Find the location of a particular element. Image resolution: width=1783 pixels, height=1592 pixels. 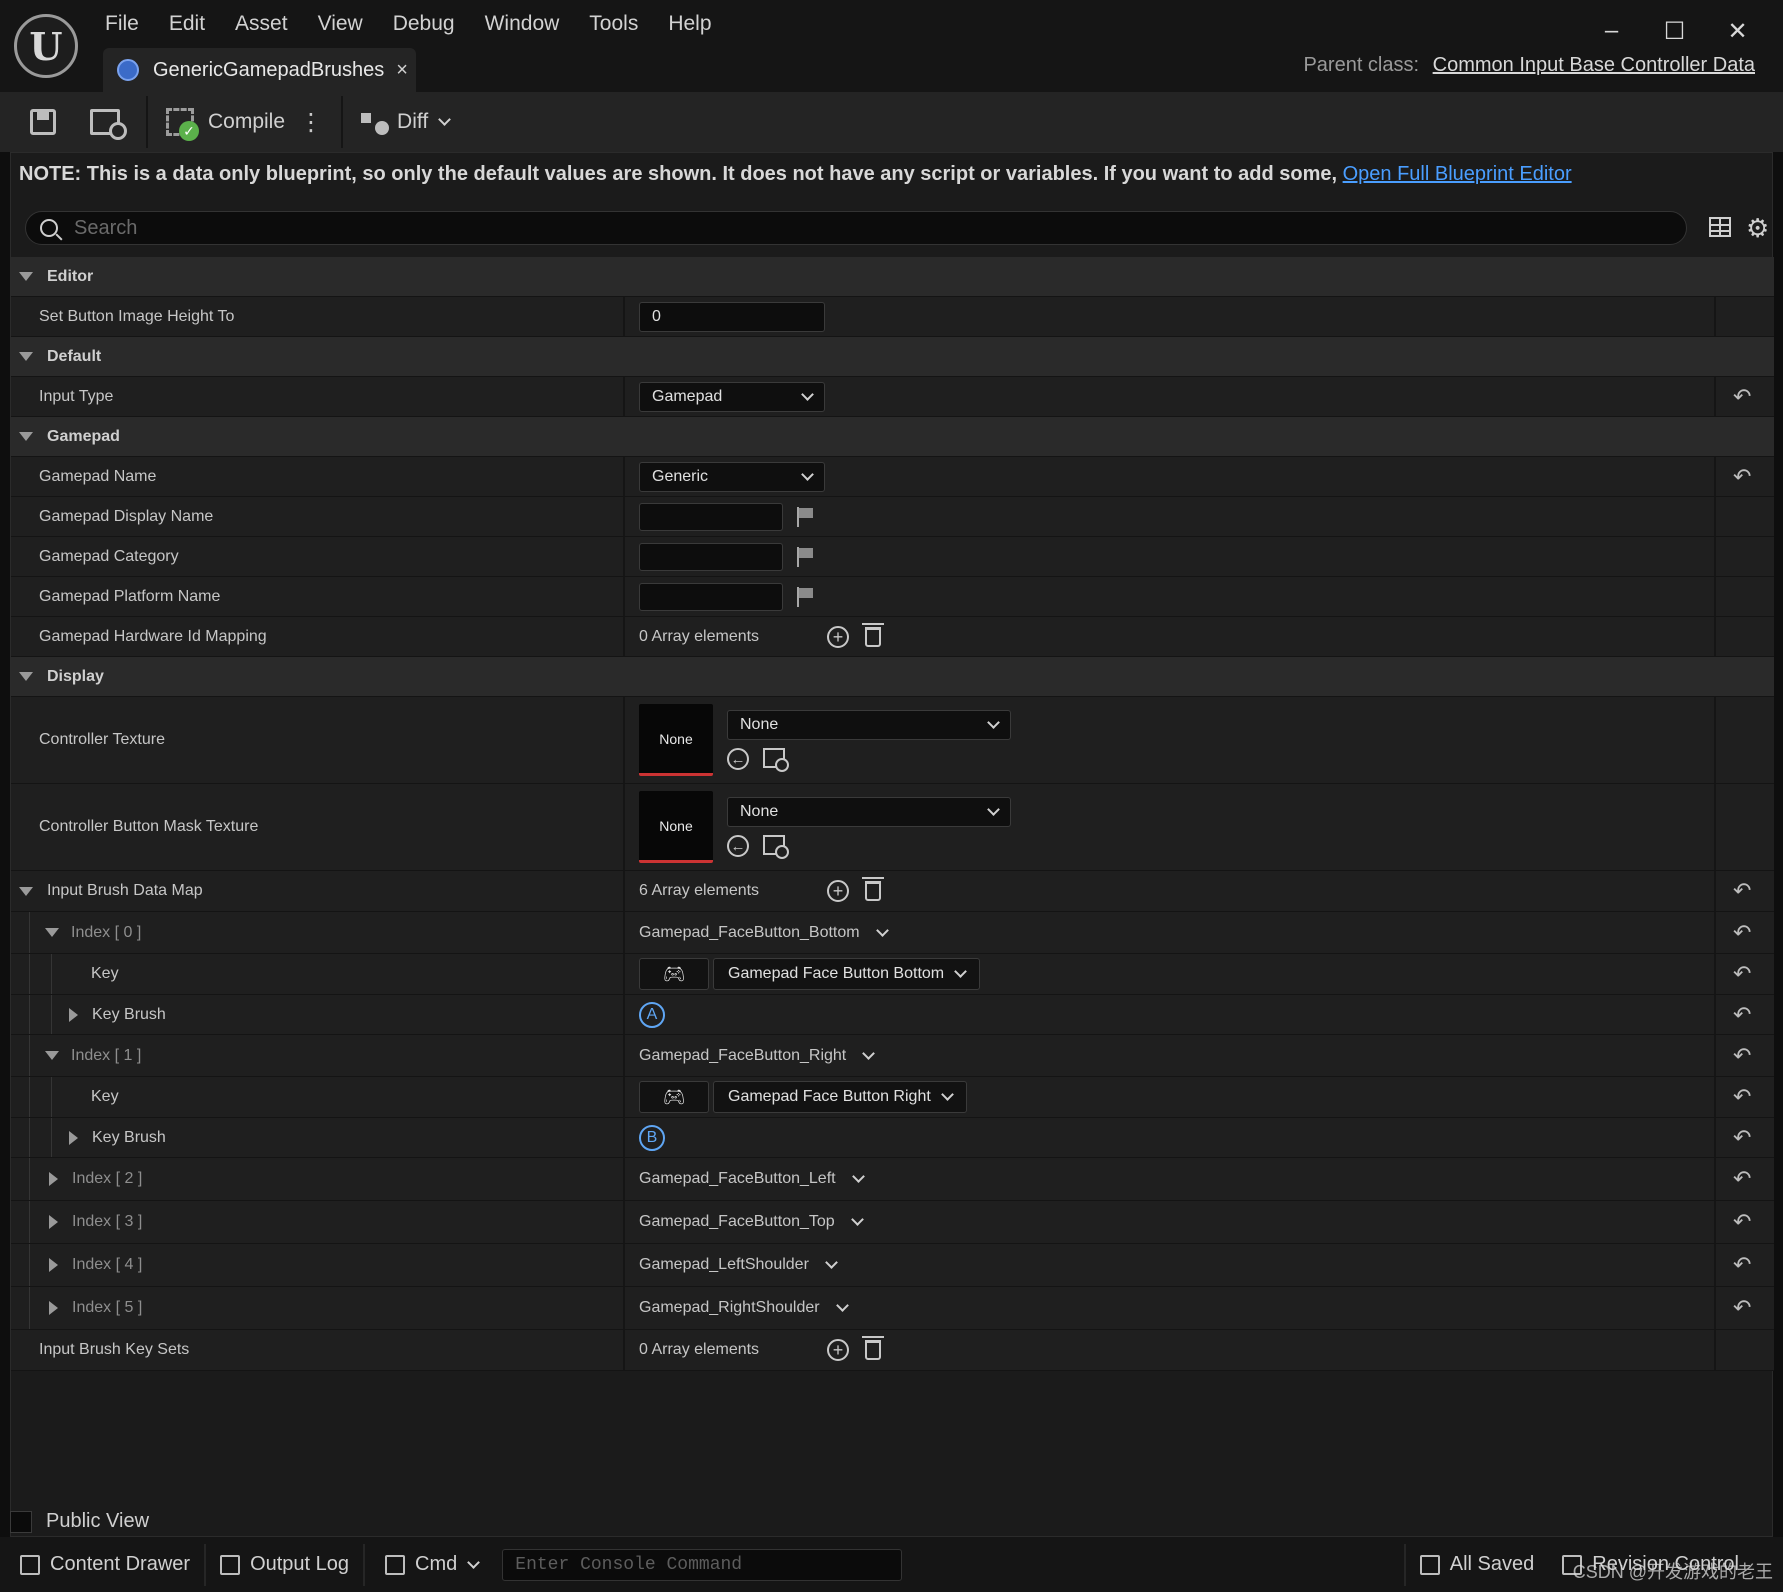

category-gamepad: Gamepad is located at coordinates (892, 437).